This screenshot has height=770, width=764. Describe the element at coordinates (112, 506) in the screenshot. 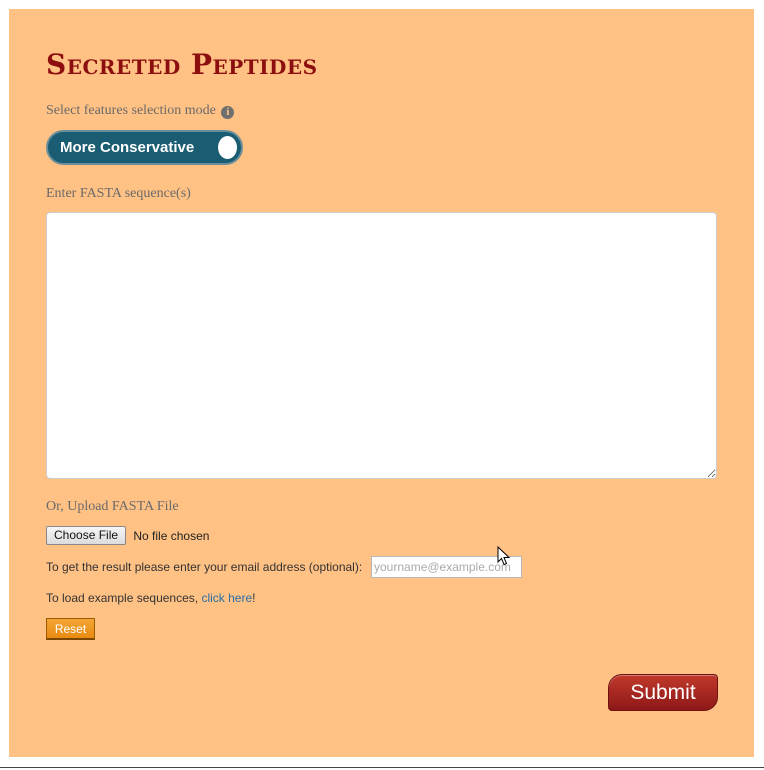

I see `upload-label: Or, Upload FASTA File` at that location.